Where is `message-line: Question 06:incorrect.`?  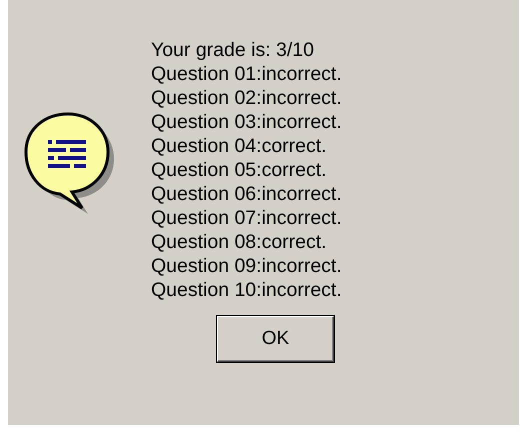 message-line: Question 06:incorrect. is located at coordinates (246, 194).